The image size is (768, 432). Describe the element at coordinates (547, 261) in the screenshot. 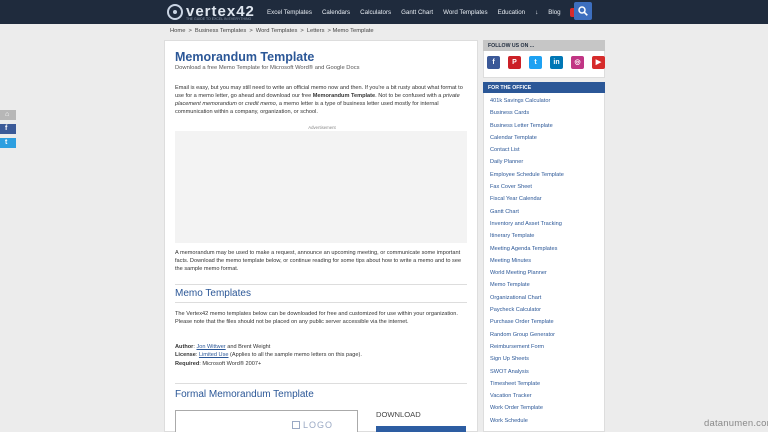

I see `sidebar-link: Meeting Minutes` at that location.